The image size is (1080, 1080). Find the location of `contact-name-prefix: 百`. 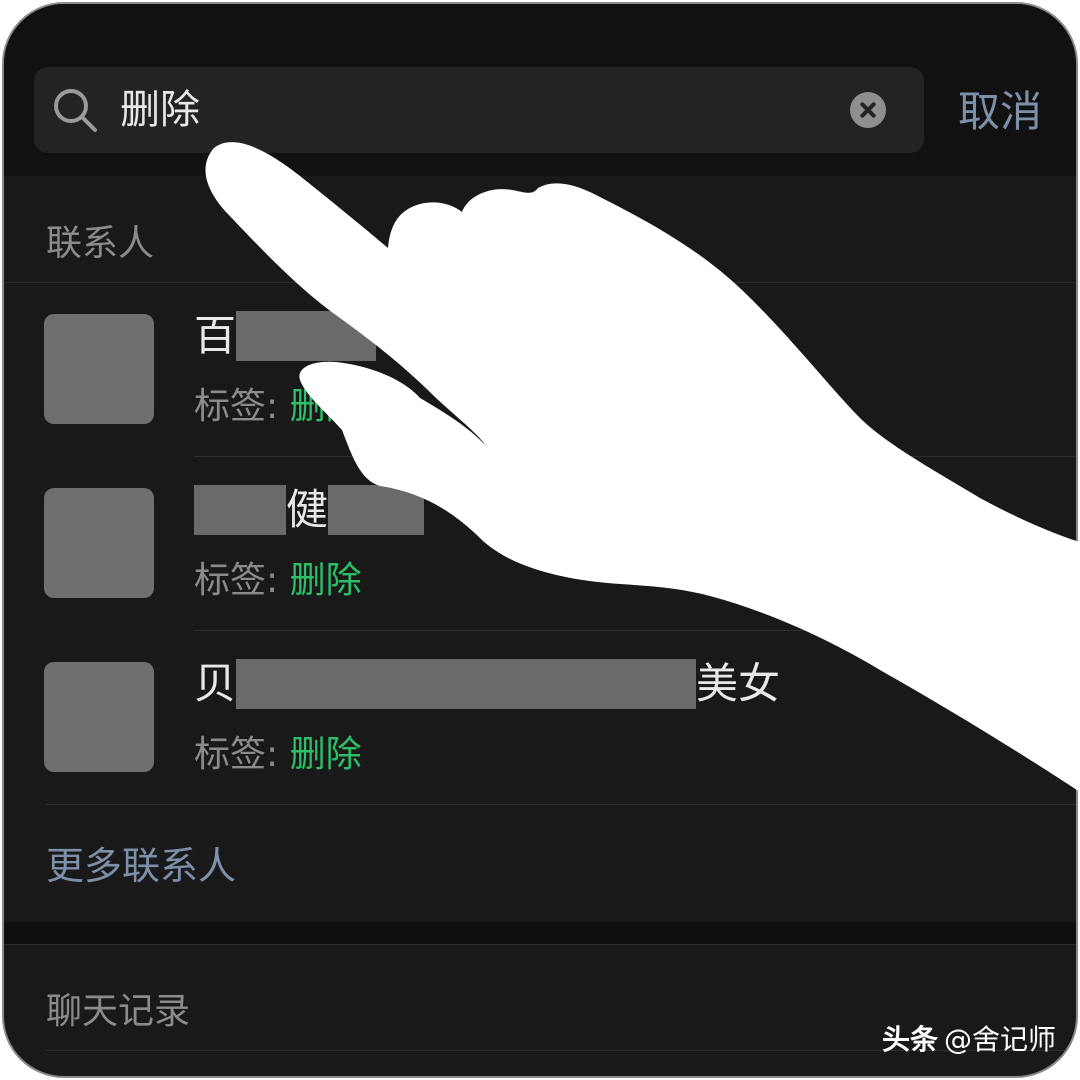

contact-name-prefix: 百 is located at coordinates (215, 335).